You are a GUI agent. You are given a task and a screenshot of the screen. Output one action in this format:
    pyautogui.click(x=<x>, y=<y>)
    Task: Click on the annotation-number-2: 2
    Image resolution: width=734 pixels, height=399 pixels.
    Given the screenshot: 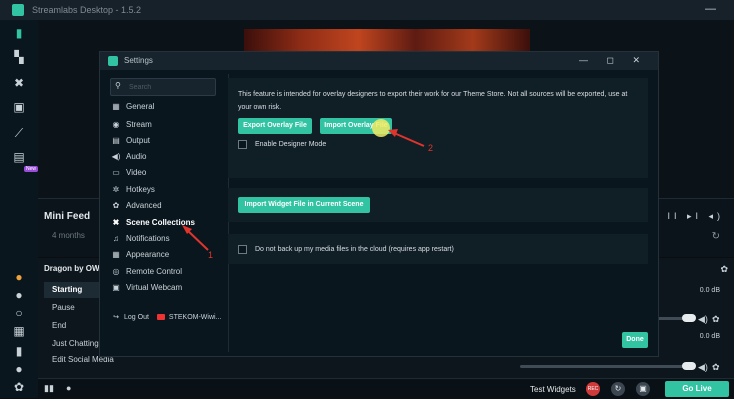 What is the action you would take?
    pyautogui.click(x=431, y=148)
    